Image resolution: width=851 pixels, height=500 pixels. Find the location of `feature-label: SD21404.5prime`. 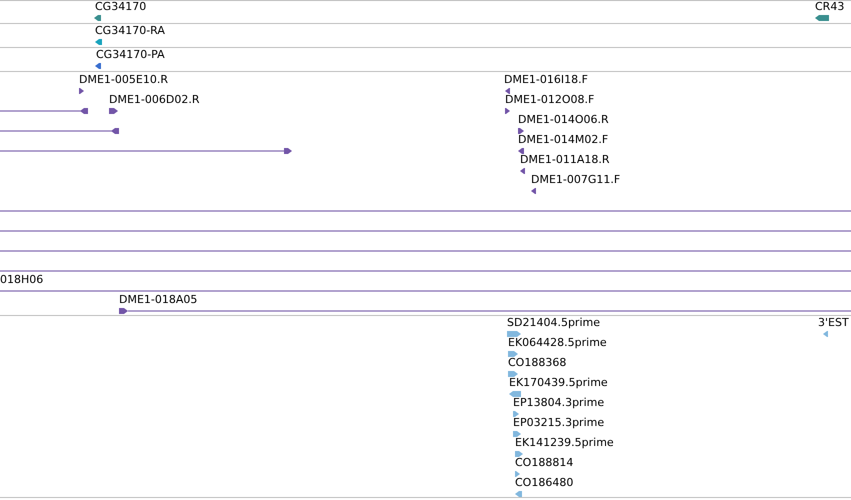

feature-label: SD21404.5prime is located at coordinates (553, 323).